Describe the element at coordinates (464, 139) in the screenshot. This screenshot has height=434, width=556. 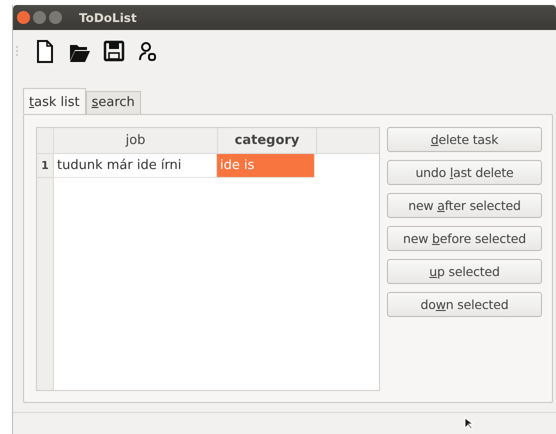
I see `action-button: delete task` at that location.